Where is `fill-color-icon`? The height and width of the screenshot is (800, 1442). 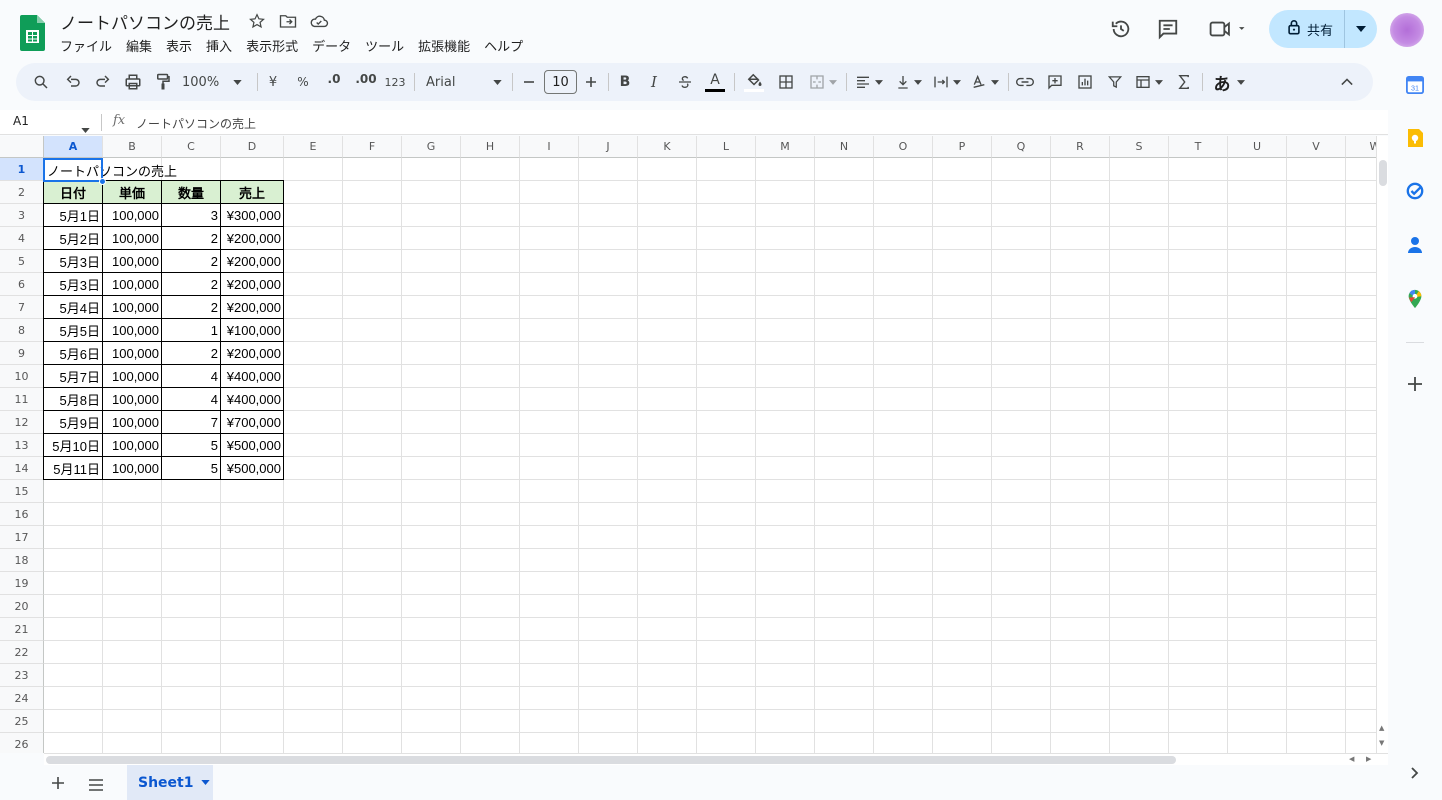 fill-color-icon is located at coordinates (754, 82).